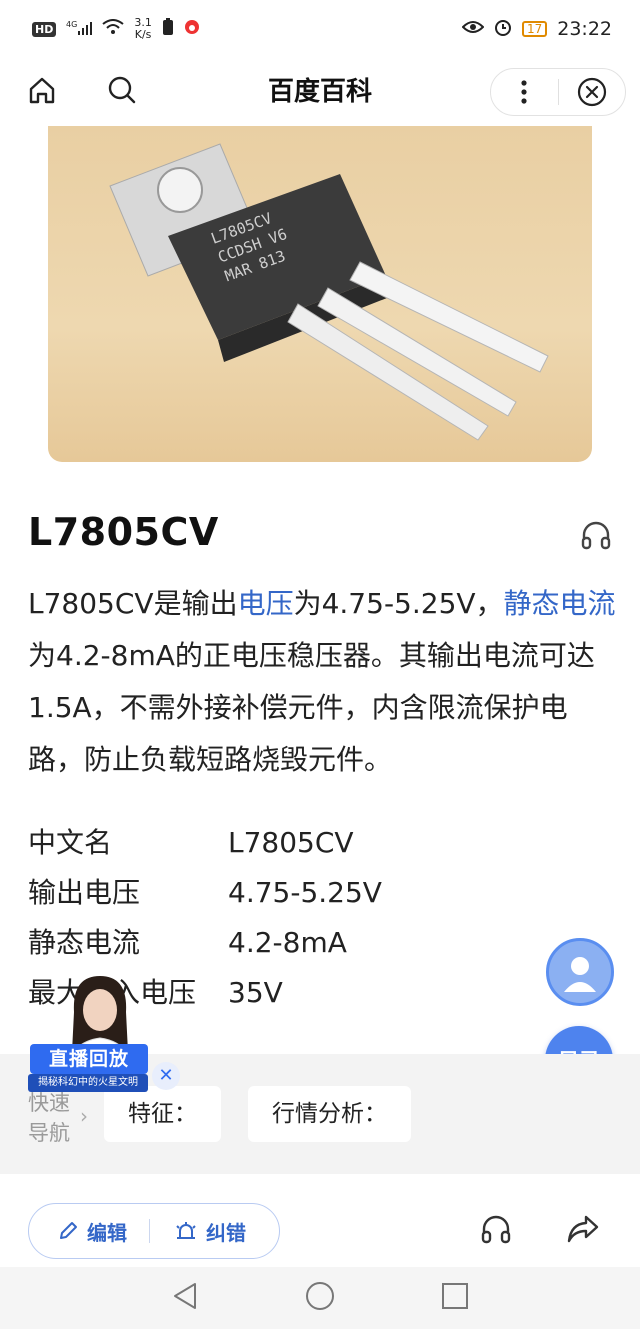 Image resolution: width=640 pixels, height=1329 pixels. What do you see at coordinates (560, 603) in the screenshot?
I see `link-quiescent-current: 静态电流` at bounding box center [560, 603].